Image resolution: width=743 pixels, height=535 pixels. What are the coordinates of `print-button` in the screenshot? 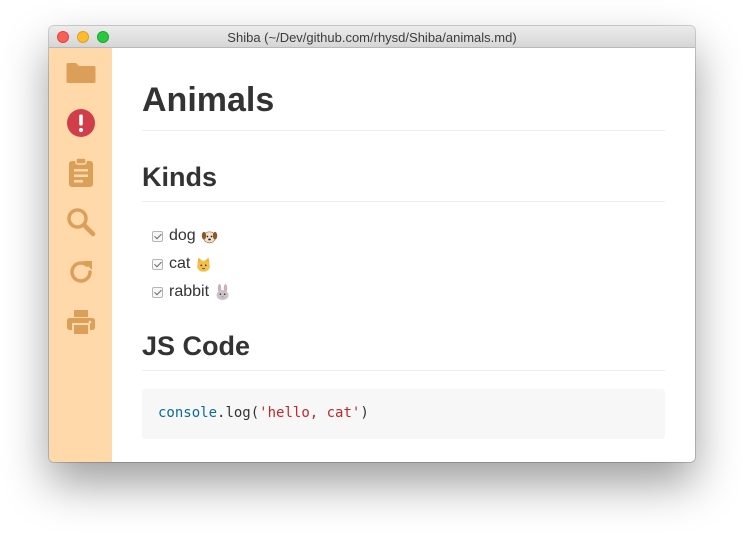 It's located at (81, 322).